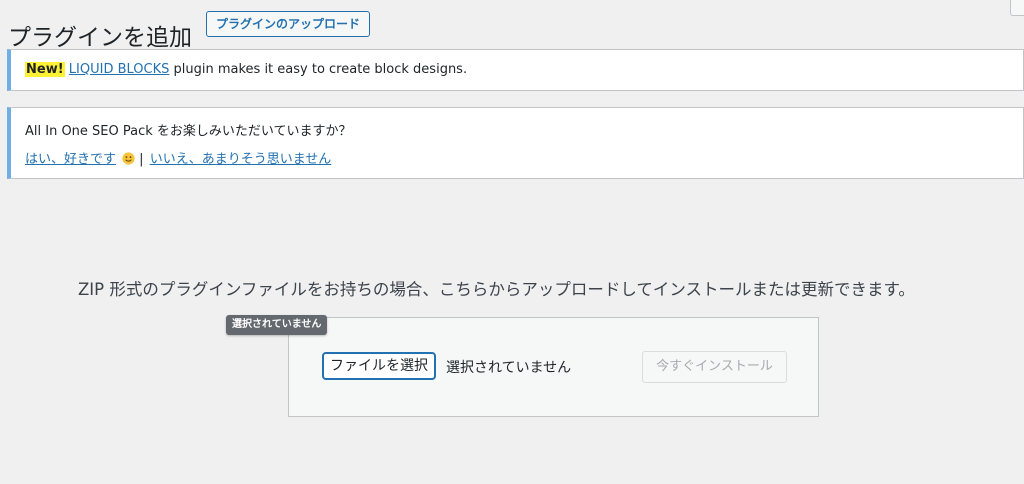  Describe the element at coordinates (1017, 8) in the screenshot. I see `screen-options-tab` at that location.